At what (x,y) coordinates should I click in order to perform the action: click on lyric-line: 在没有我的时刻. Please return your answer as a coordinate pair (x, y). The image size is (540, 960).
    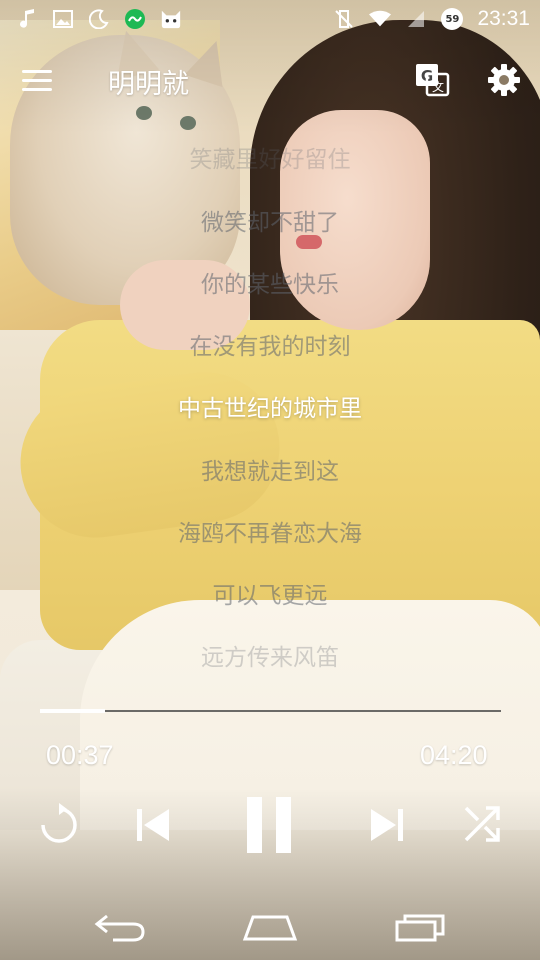
    Looking at the image, I should click on (270, 347).